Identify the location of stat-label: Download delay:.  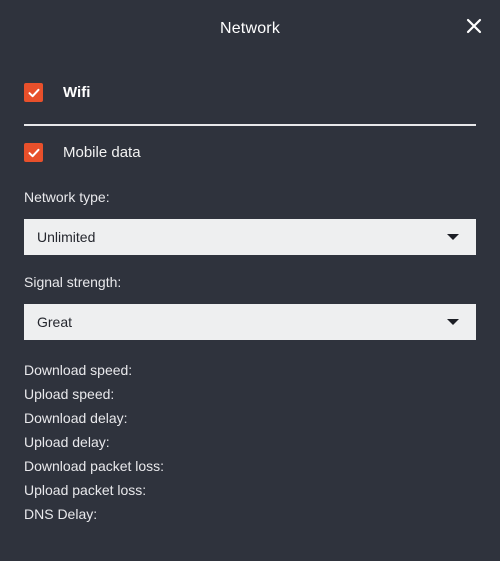
(76, 418).